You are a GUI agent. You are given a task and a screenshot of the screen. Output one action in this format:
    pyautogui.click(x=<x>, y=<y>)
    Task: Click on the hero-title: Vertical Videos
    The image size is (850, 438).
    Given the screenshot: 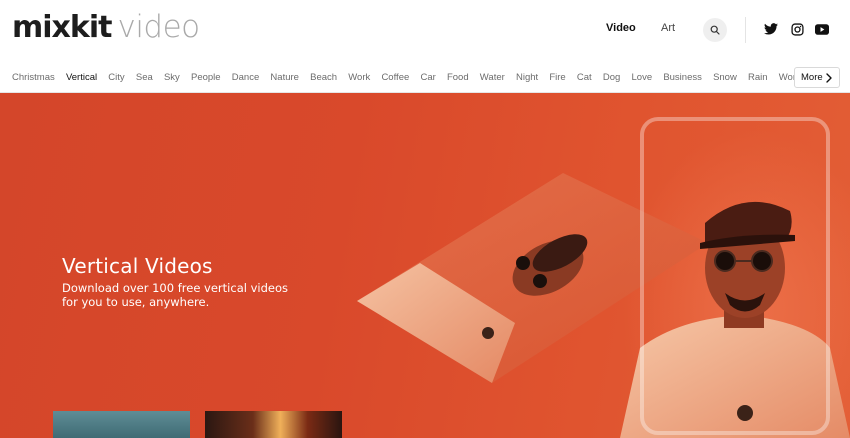 What is the action you would take?
    pyautogui.click(x=137, y=266)
    